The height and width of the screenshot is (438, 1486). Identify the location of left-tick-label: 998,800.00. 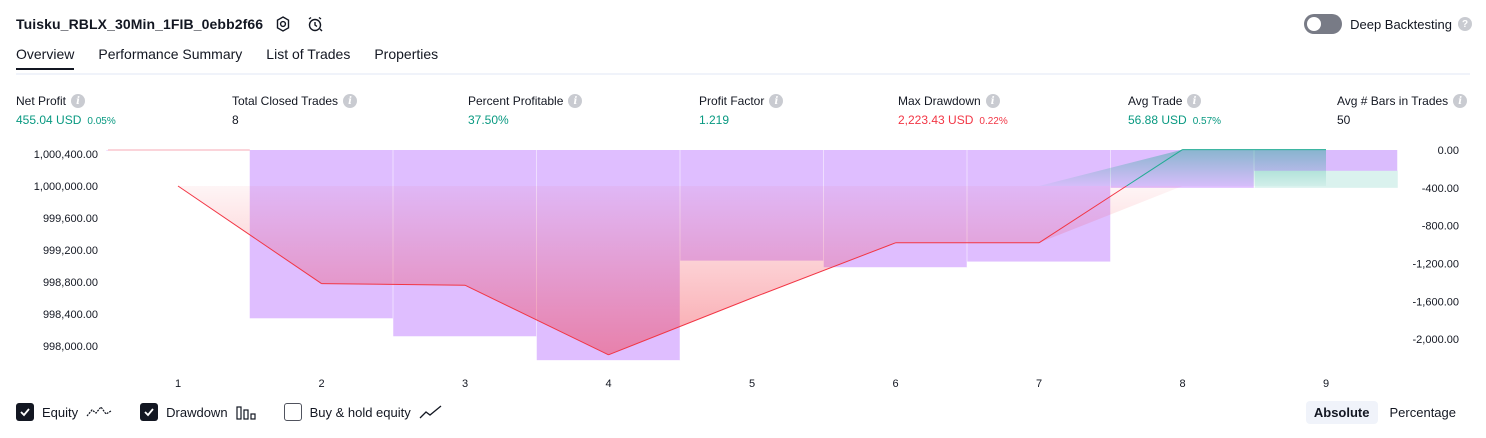
(70, 283).